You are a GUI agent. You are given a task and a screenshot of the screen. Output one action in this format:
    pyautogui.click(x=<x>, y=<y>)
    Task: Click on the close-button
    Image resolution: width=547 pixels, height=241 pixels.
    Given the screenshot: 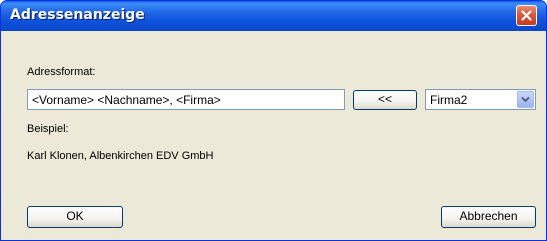 What is the action you would take?
    pyautogui.click(x=526, y=15)
    